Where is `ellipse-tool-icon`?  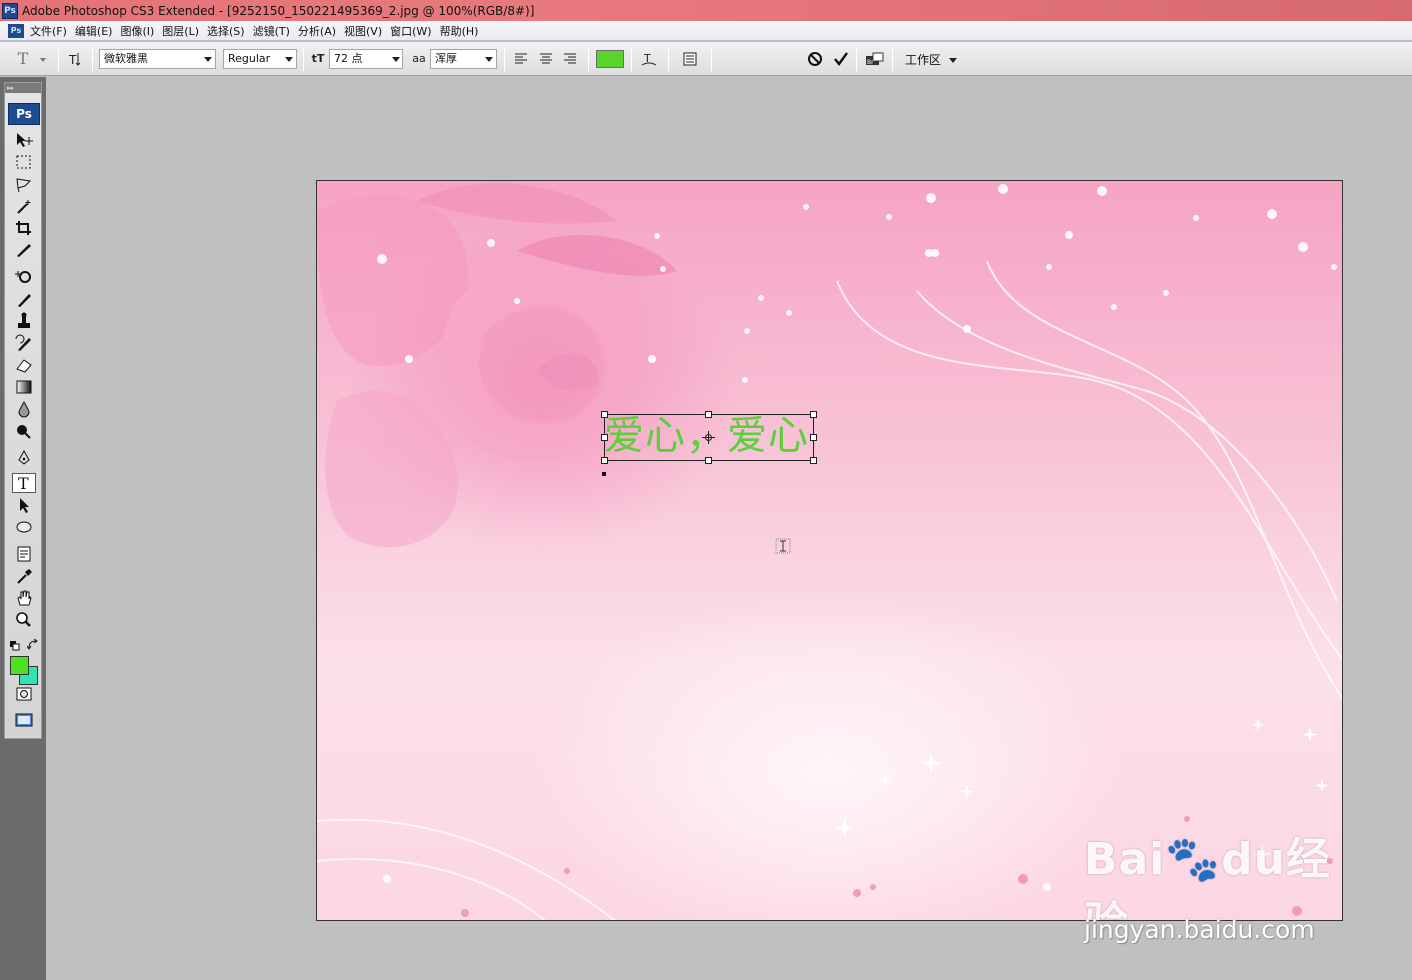
ellipse-tool-icon is located at coordinates (24, 528).